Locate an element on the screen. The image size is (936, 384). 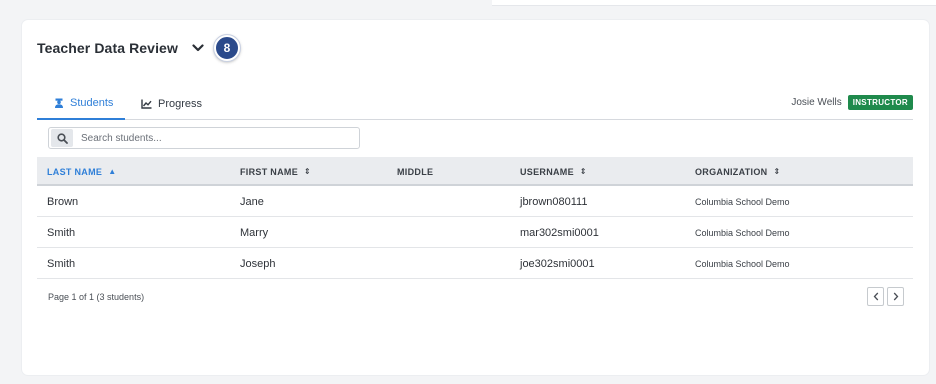
cell-username: joe302smi0001 is located at coordinates (557, 263).